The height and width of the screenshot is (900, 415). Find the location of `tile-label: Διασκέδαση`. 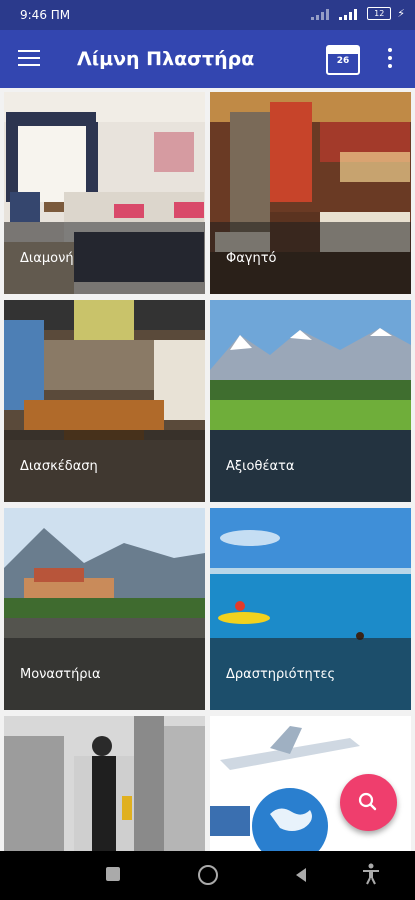

tile-label: Διασκέδαση is located at coordinates (59, 466).